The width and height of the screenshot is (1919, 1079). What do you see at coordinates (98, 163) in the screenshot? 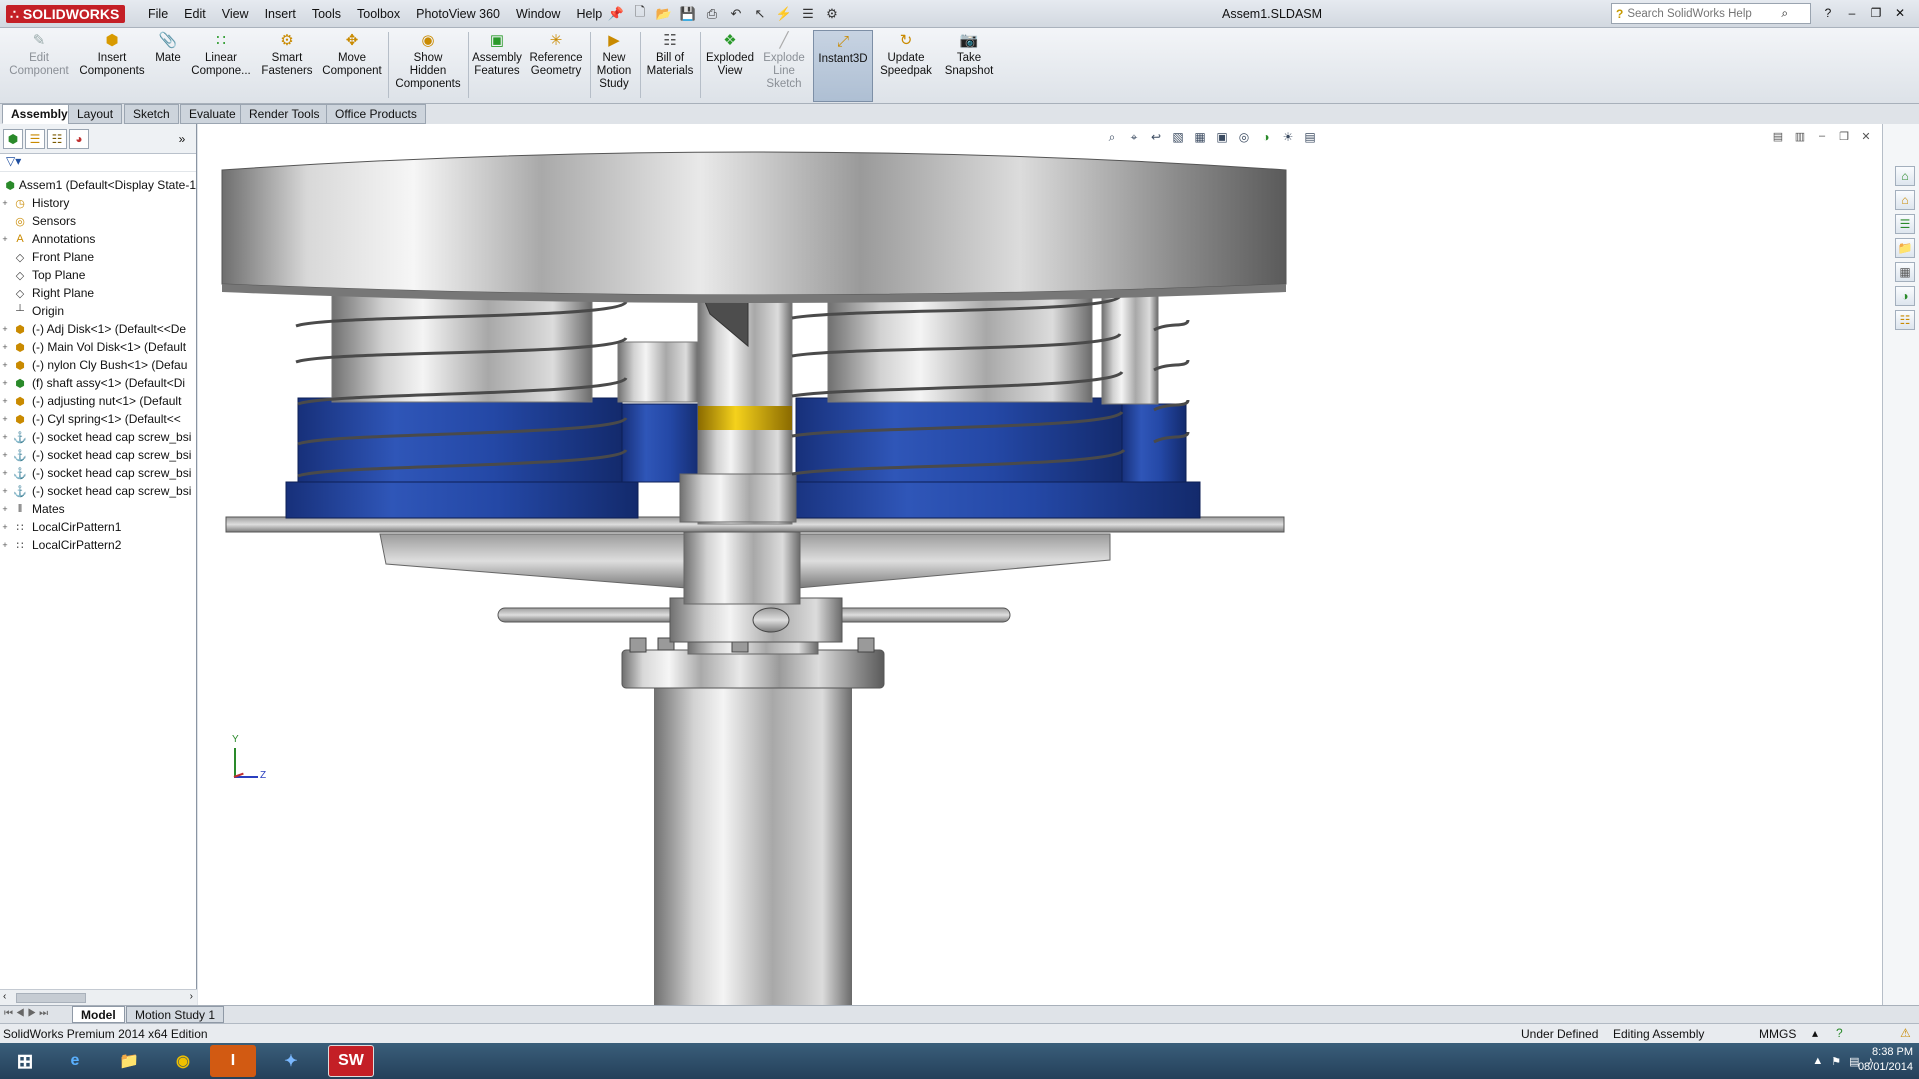
I see `filter-icon: ▽▾` at bounding box center [98, 163].